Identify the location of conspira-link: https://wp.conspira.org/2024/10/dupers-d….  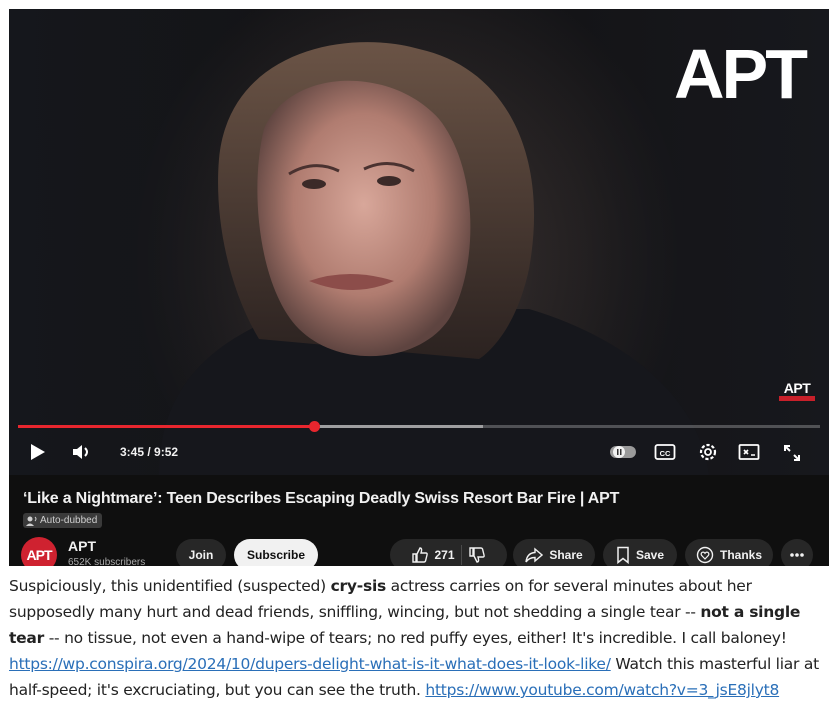
(310, 664).